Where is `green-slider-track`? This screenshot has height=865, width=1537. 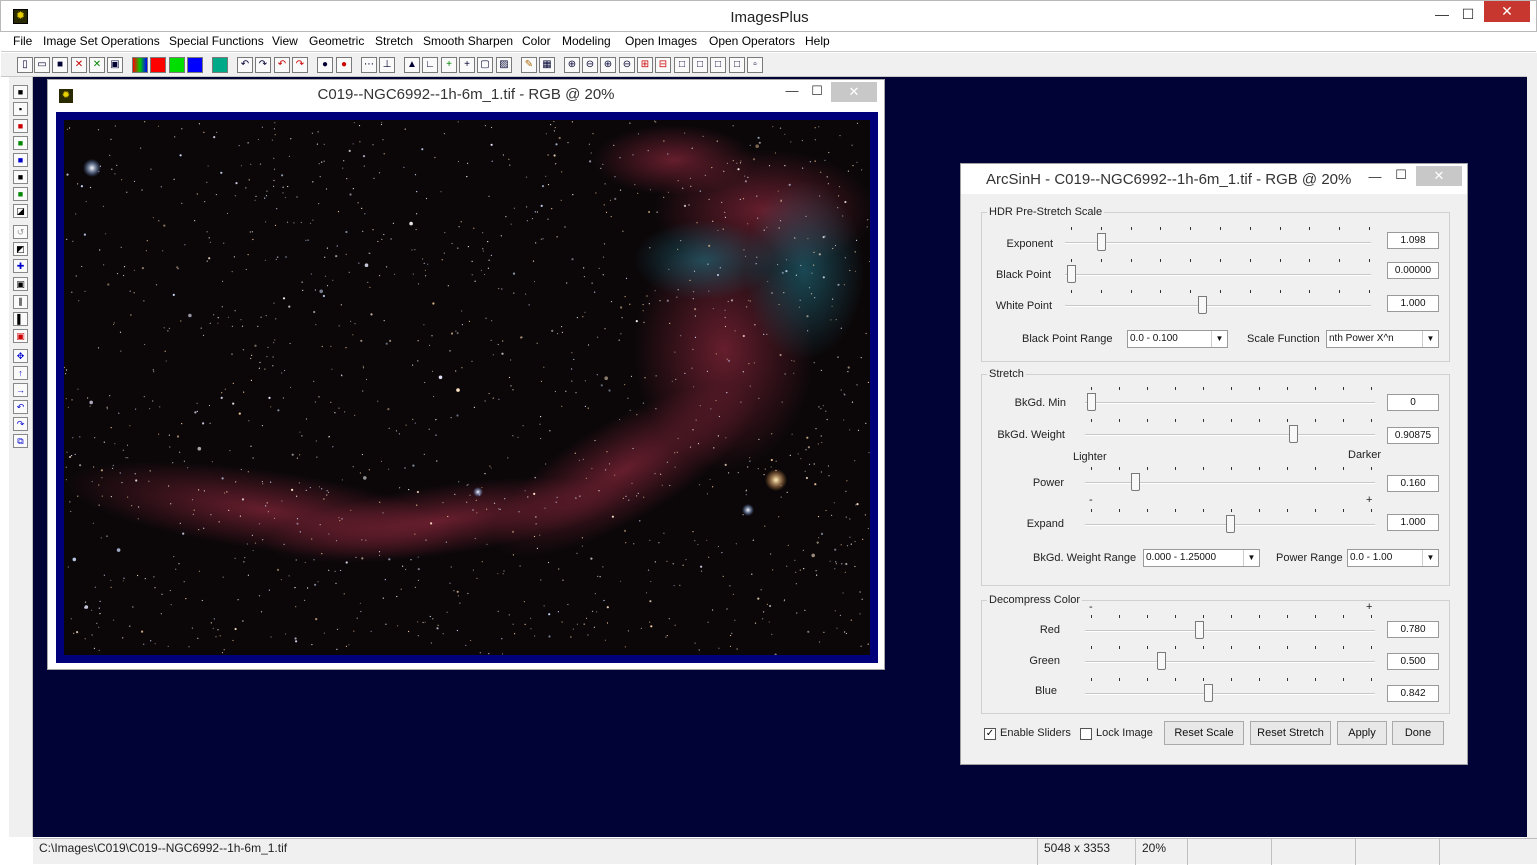 green-slider-track is located at coordinates (1230, 662).